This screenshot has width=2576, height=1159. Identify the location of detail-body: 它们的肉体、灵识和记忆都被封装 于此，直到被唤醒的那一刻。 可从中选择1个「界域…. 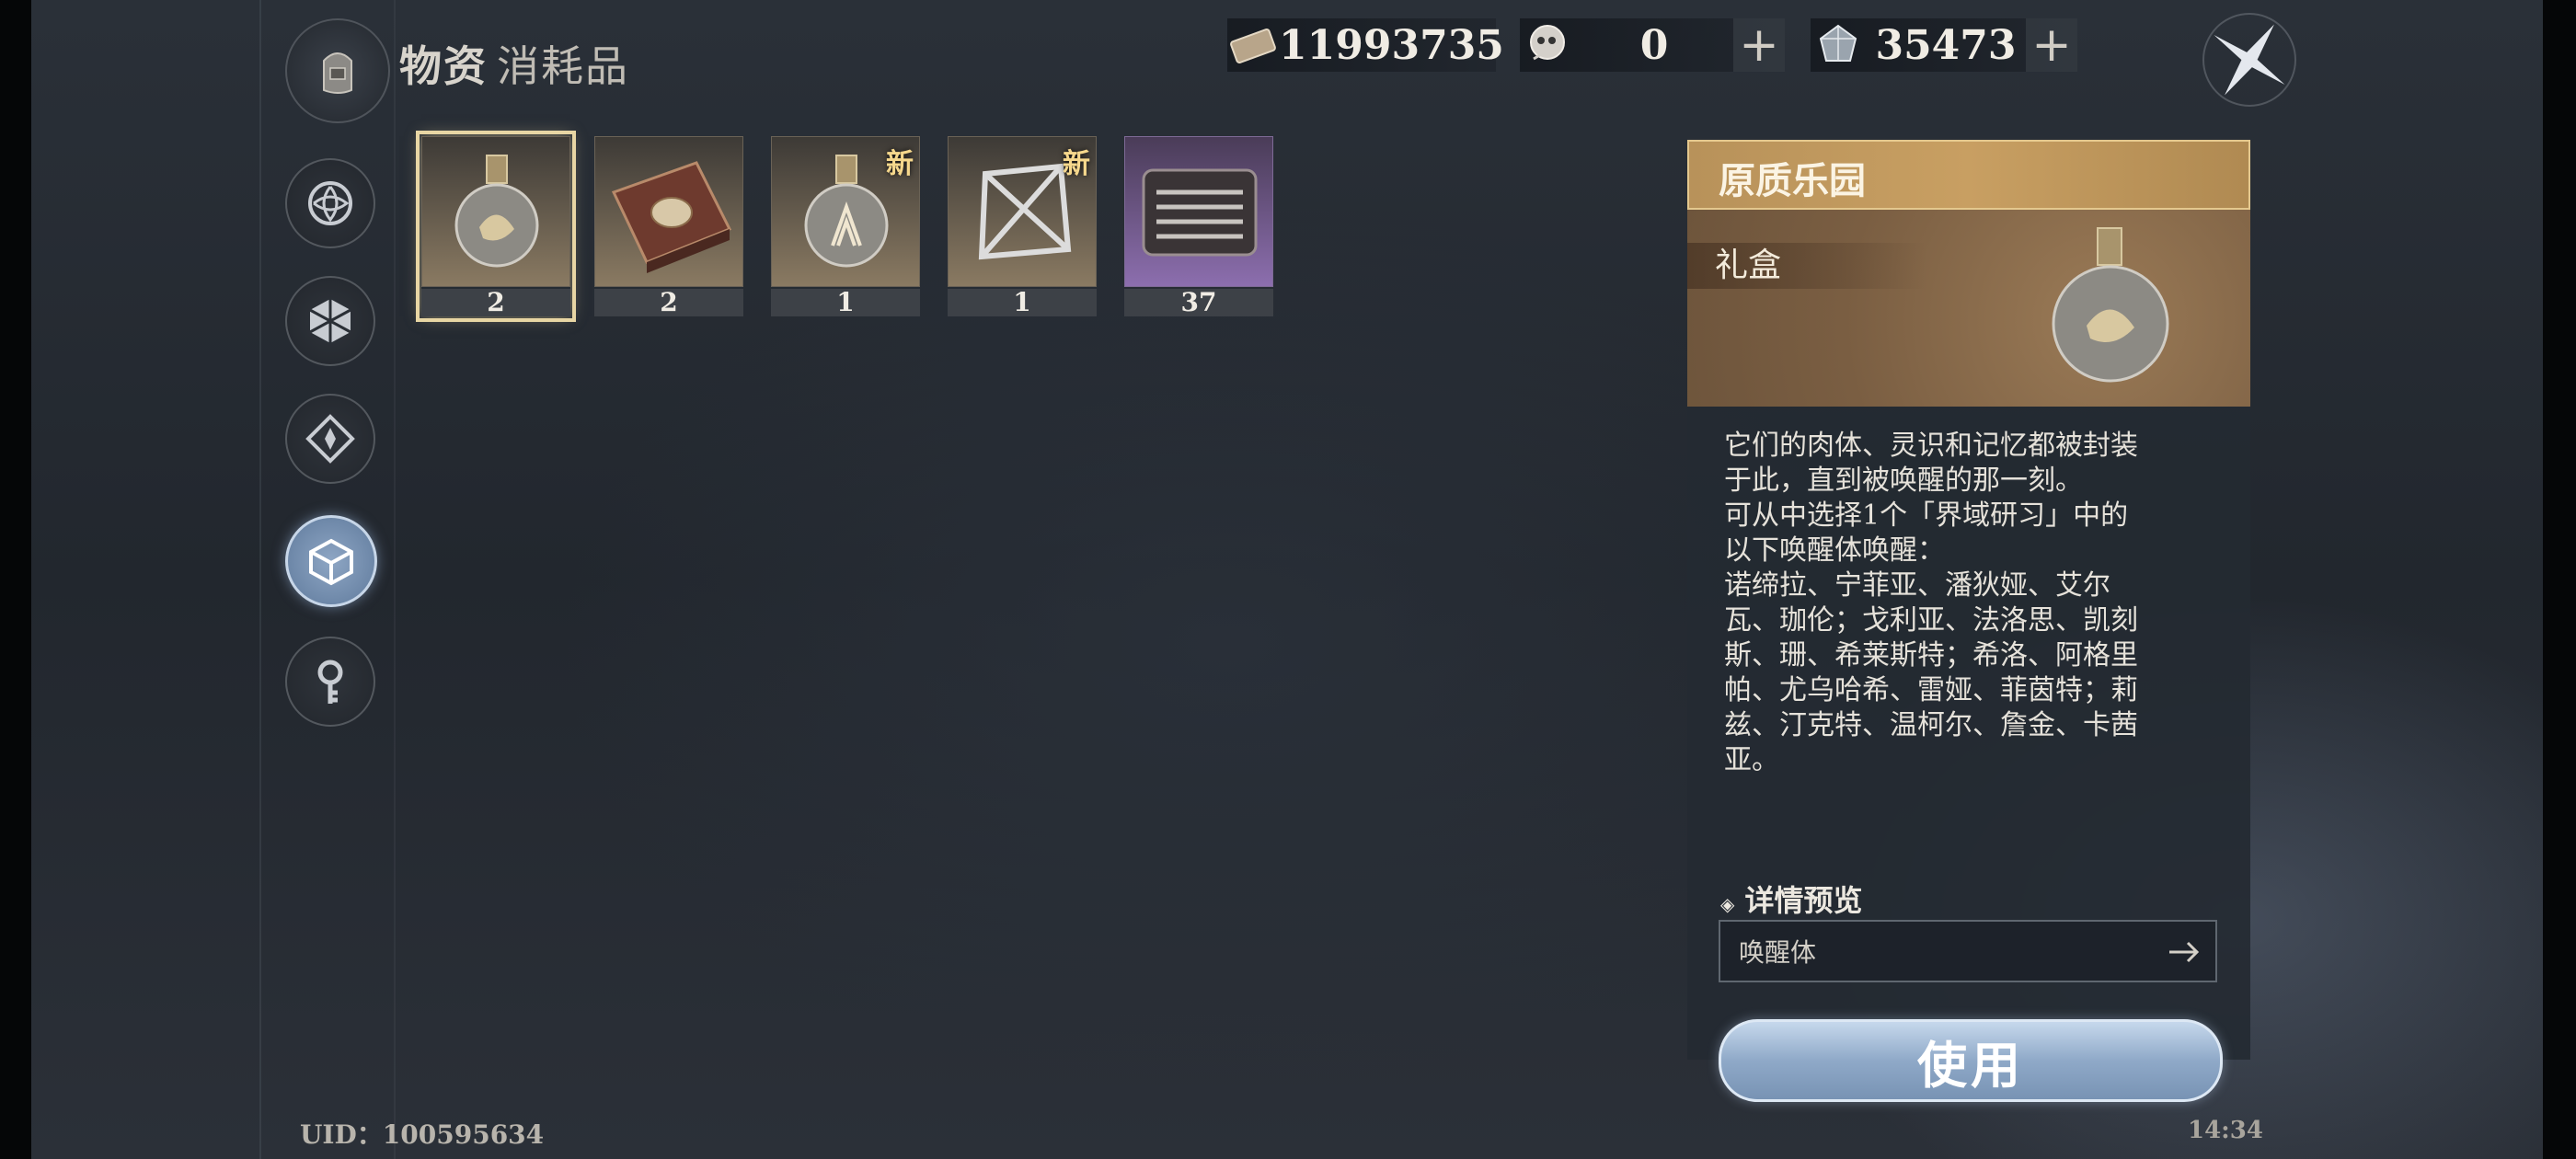
(1968, 754).